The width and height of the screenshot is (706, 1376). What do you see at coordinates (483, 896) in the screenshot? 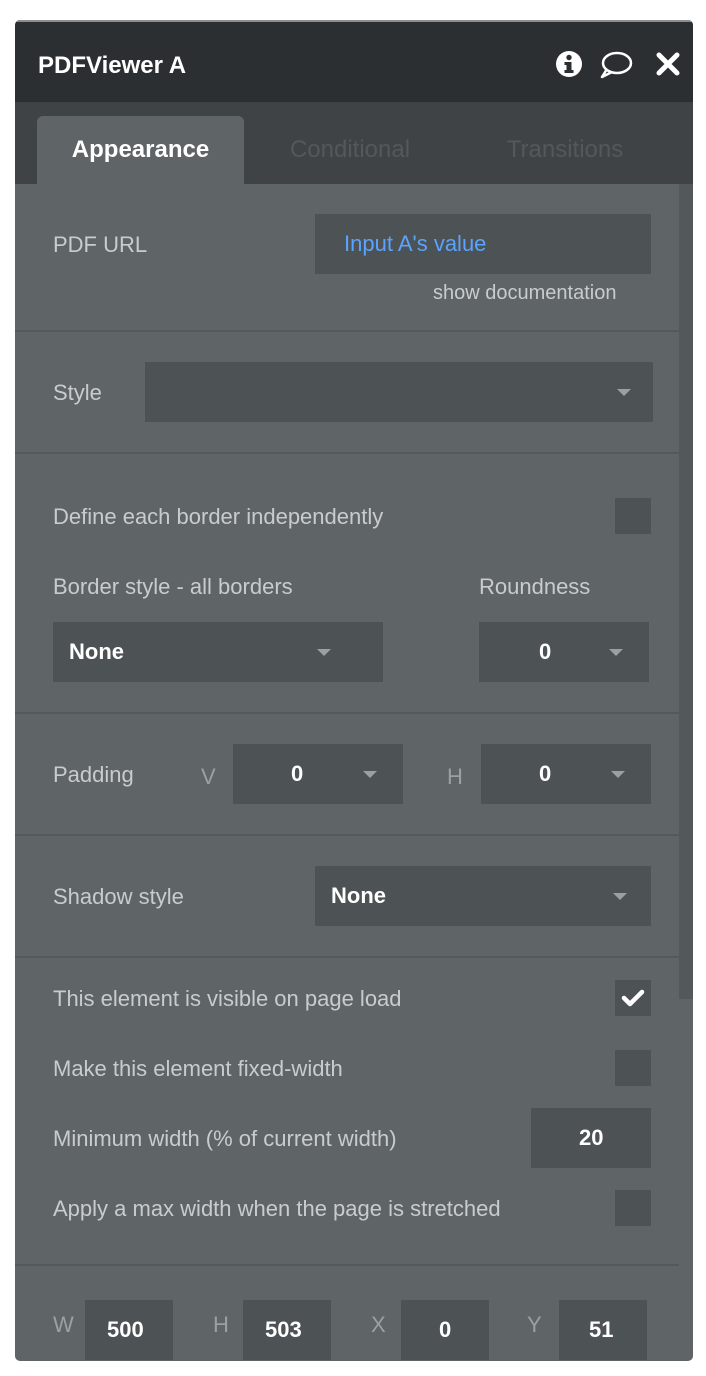
I see `shadow-style-dropdown: None` at bounding box center [483, 896].